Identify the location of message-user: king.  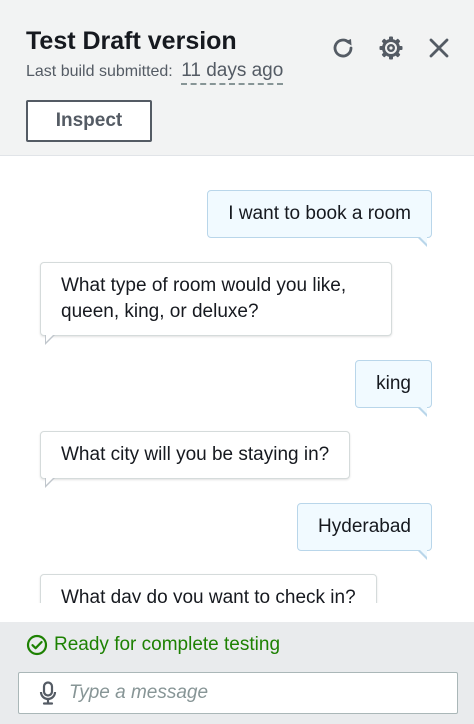
(393, 388).